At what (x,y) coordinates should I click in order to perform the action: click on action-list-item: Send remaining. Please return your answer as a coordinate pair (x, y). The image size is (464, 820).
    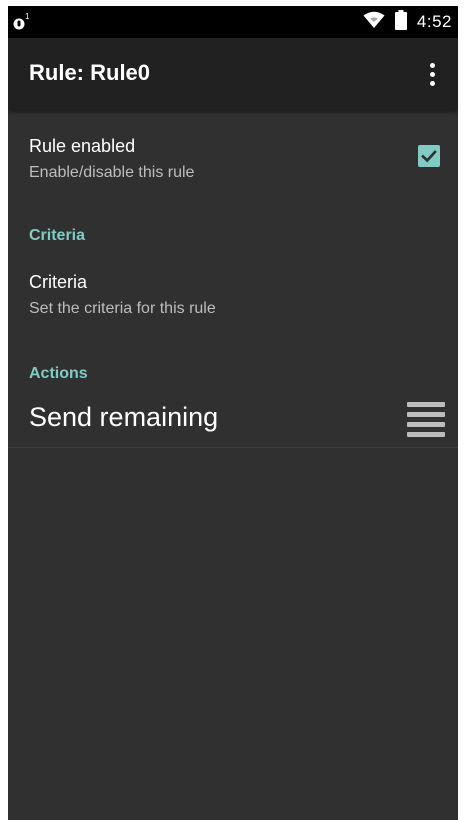
    Looking at the image, I should click on (233, 421).